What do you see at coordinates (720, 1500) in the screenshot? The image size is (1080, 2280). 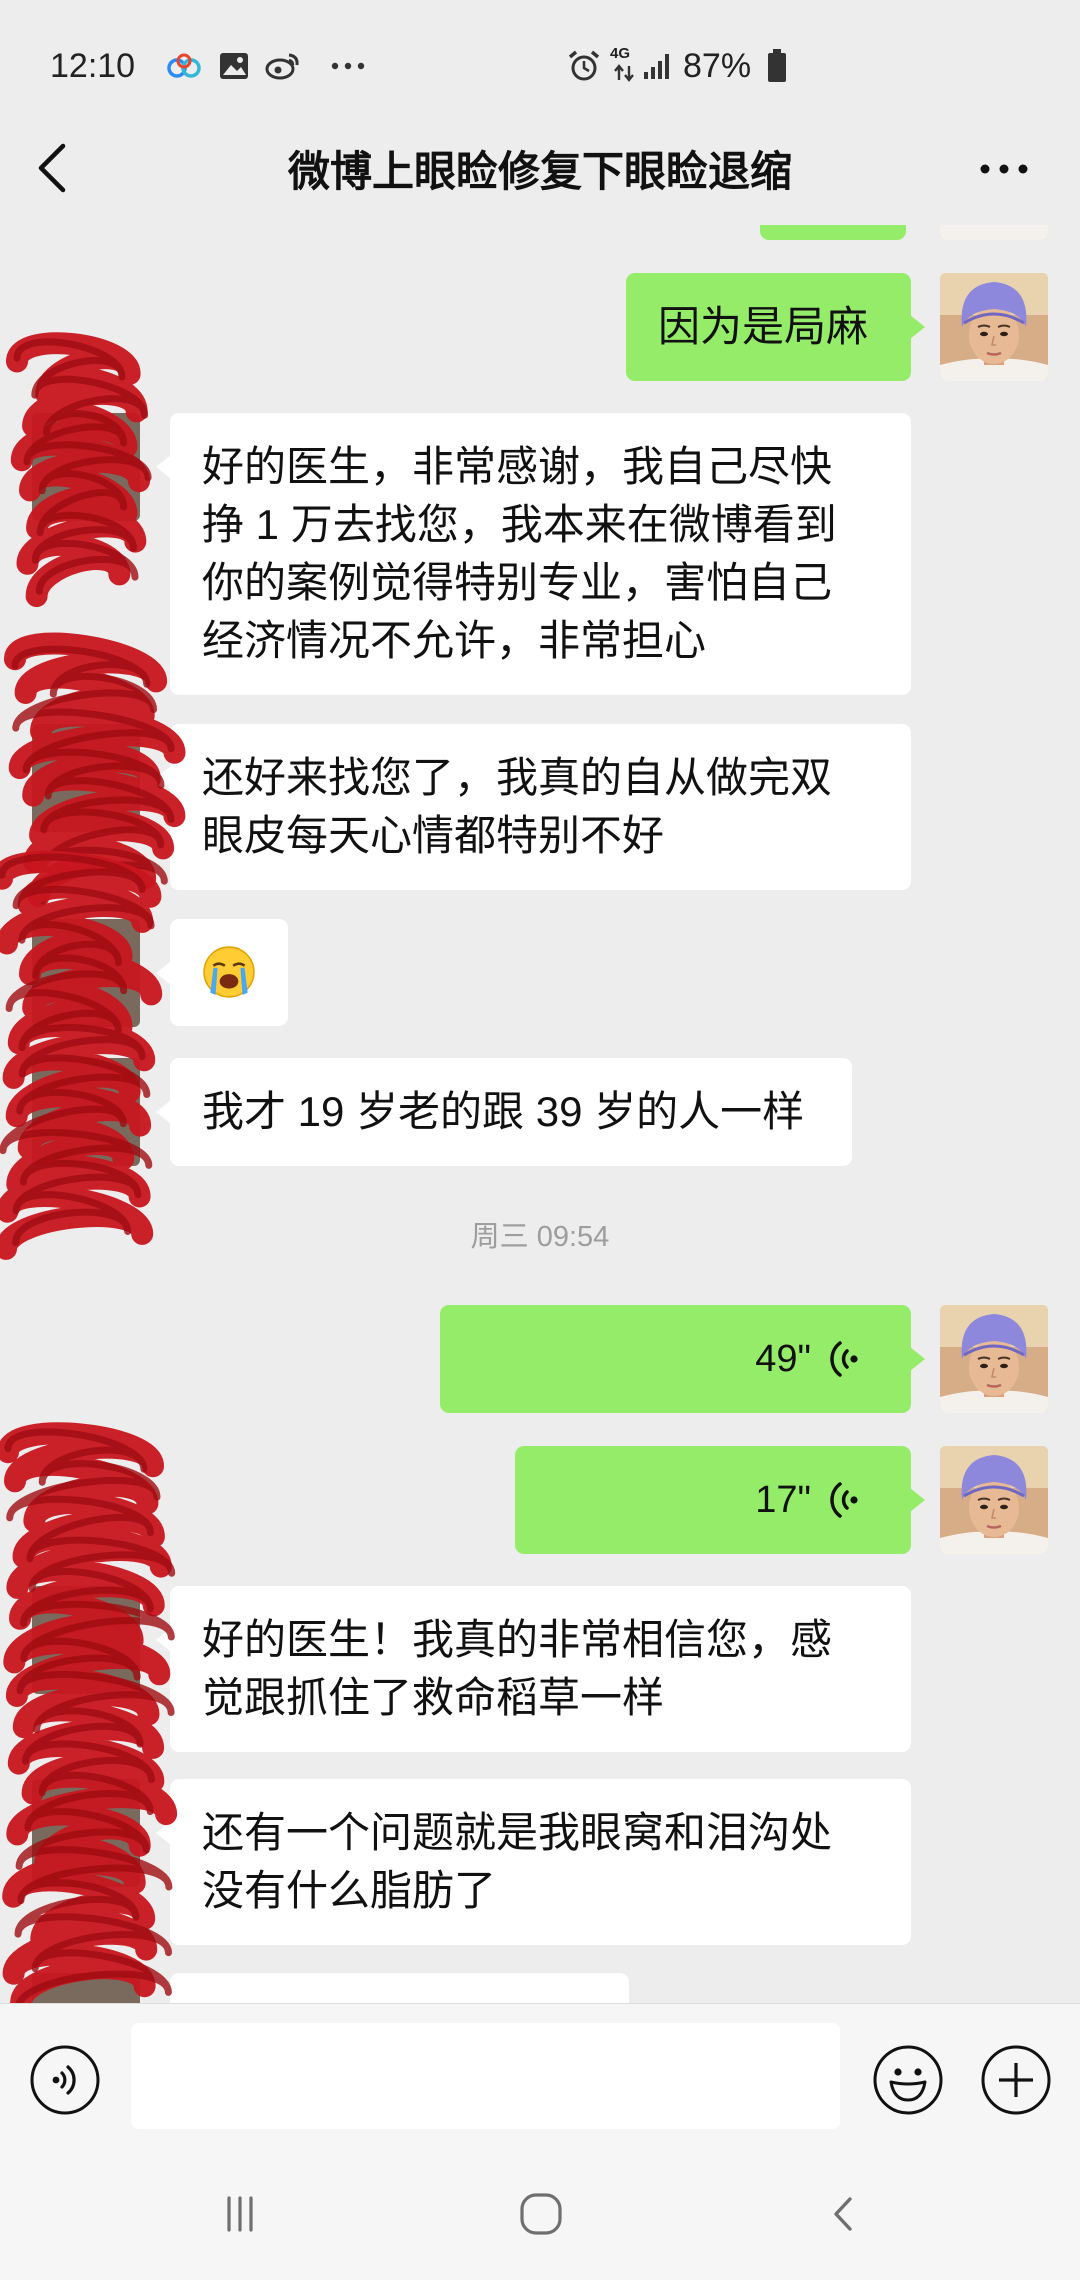 I see `voice-message-bubble: 17"` at bounding box center [720, 1500].